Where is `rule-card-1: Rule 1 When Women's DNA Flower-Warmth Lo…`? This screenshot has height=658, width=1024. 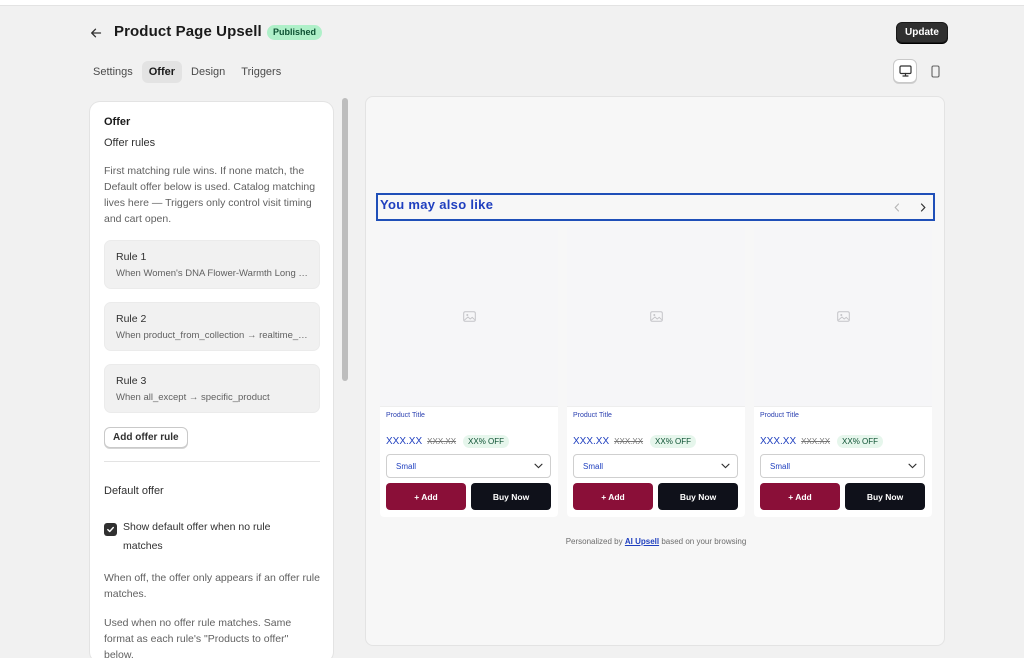 rule-card-1: Rule 1 When Women's DNA Flower-Warmth Lo… is located at coordinates (212, 264).